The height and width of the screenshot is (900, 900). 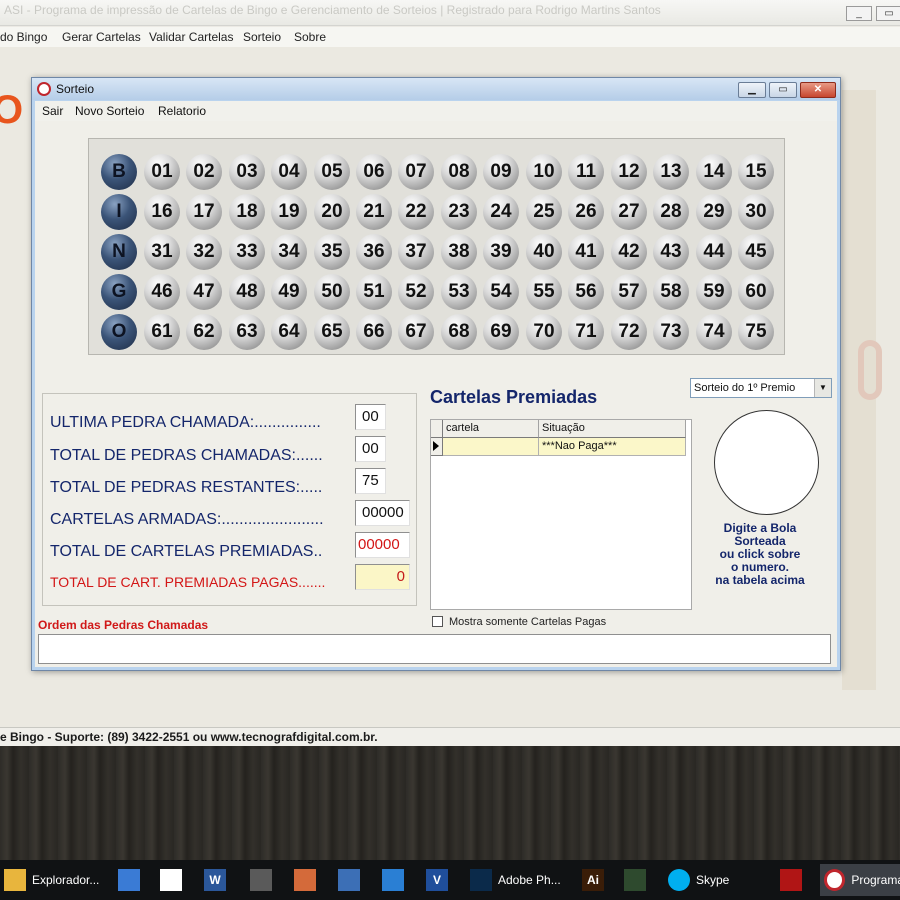 I want to click on number-ball: 24, so click(x=501, y=212).